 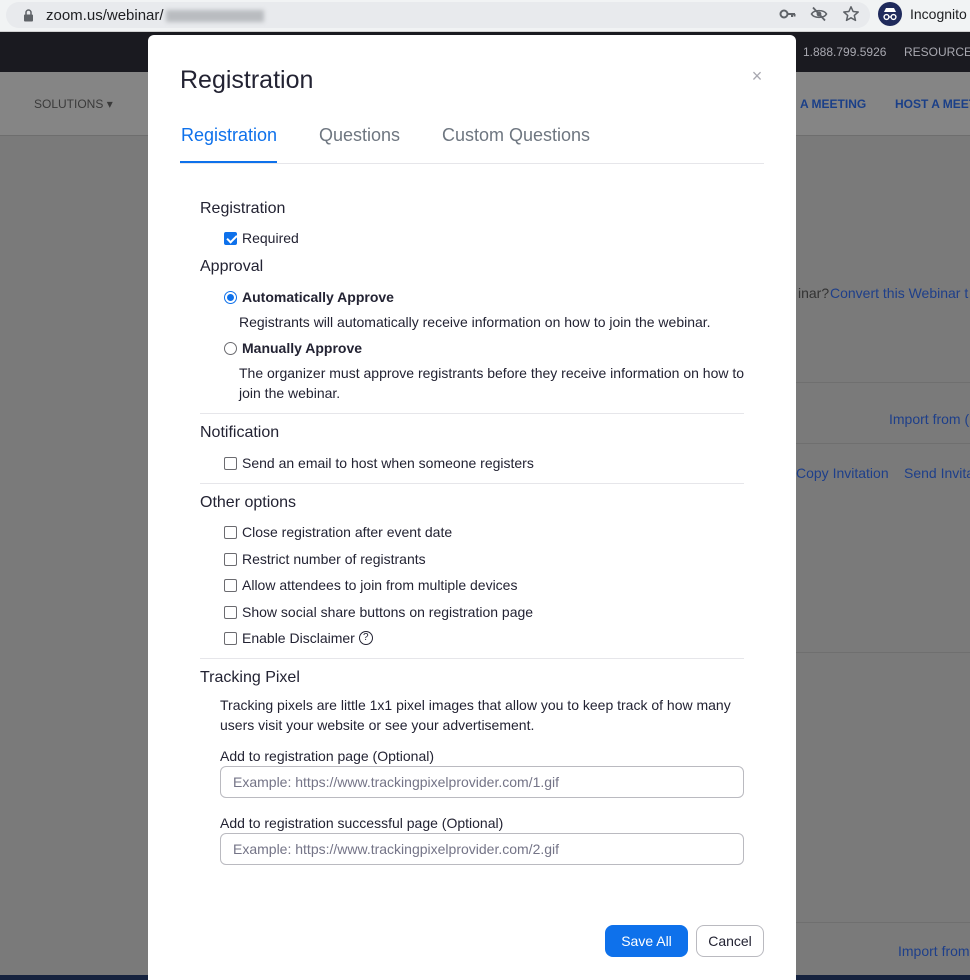 I want to click on help-icon: ?, so click(x=365, y=638).